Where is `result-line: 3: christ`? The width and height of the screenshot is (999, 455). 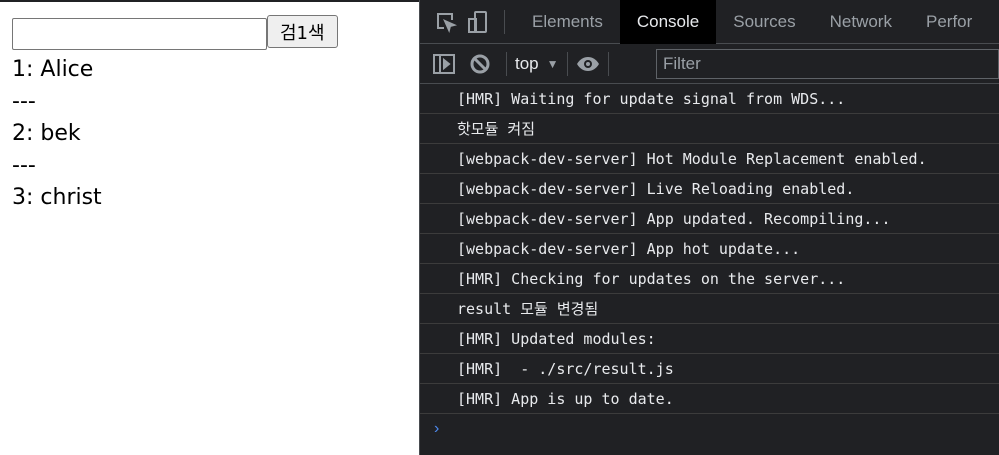 result-line: 3: christ is located at coordinates (57, 197).